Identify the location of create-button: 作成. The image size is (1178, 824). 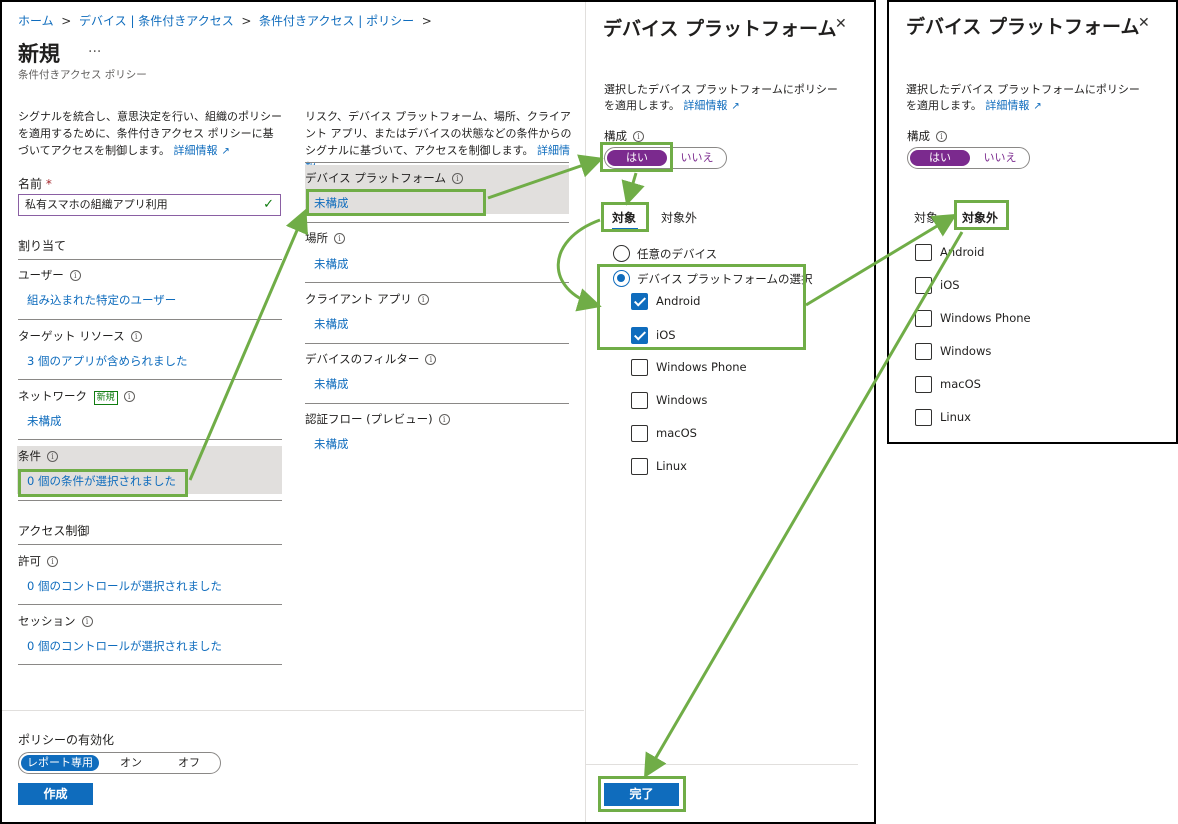
(55, 794).